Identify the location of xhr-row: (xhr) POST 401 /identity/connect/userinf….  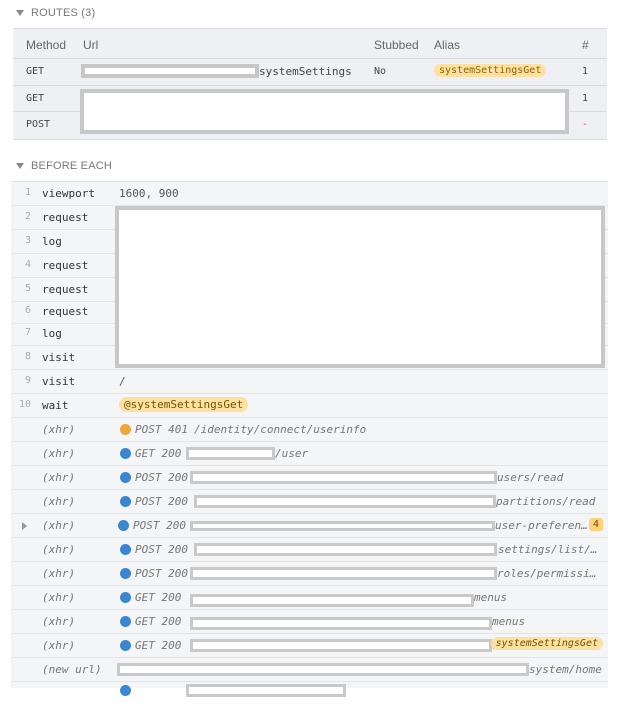
(309, 430).